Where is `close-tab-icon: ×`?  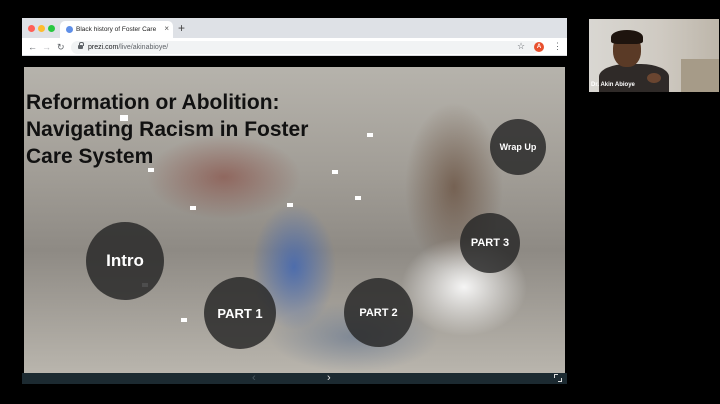
close-tab-icon: × is located at coordinates (166, 29).